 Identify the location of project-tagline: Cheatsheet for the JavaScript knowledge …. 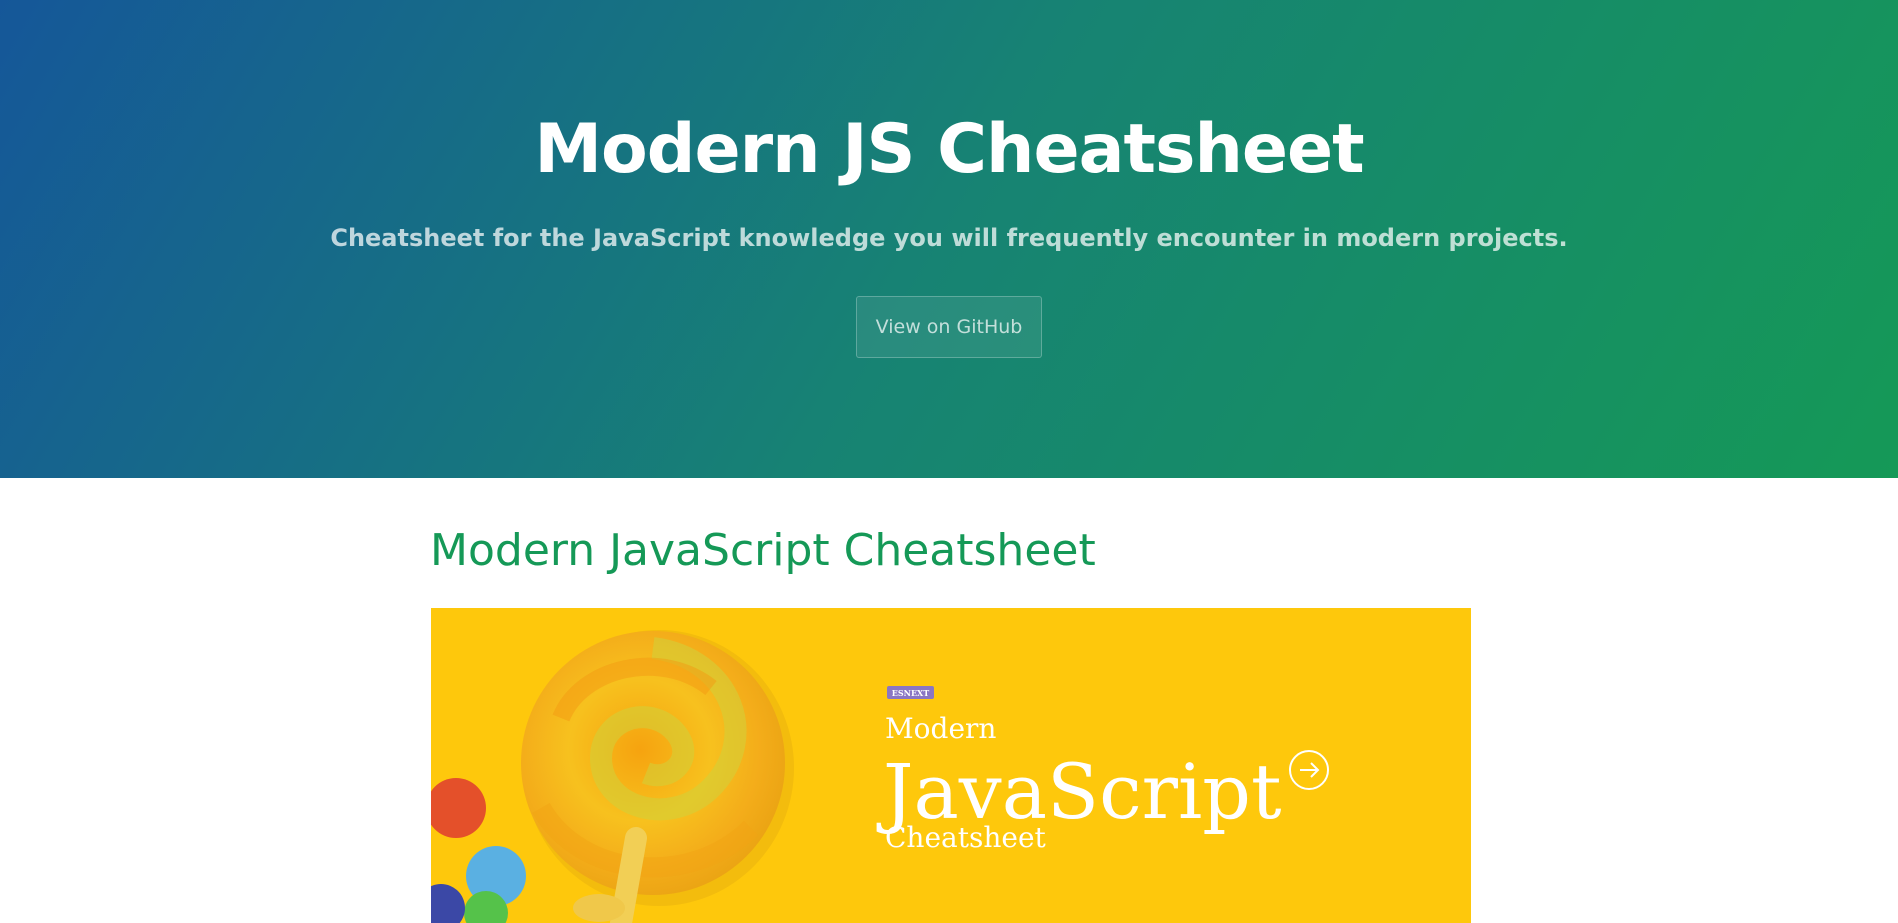
(949, 238).